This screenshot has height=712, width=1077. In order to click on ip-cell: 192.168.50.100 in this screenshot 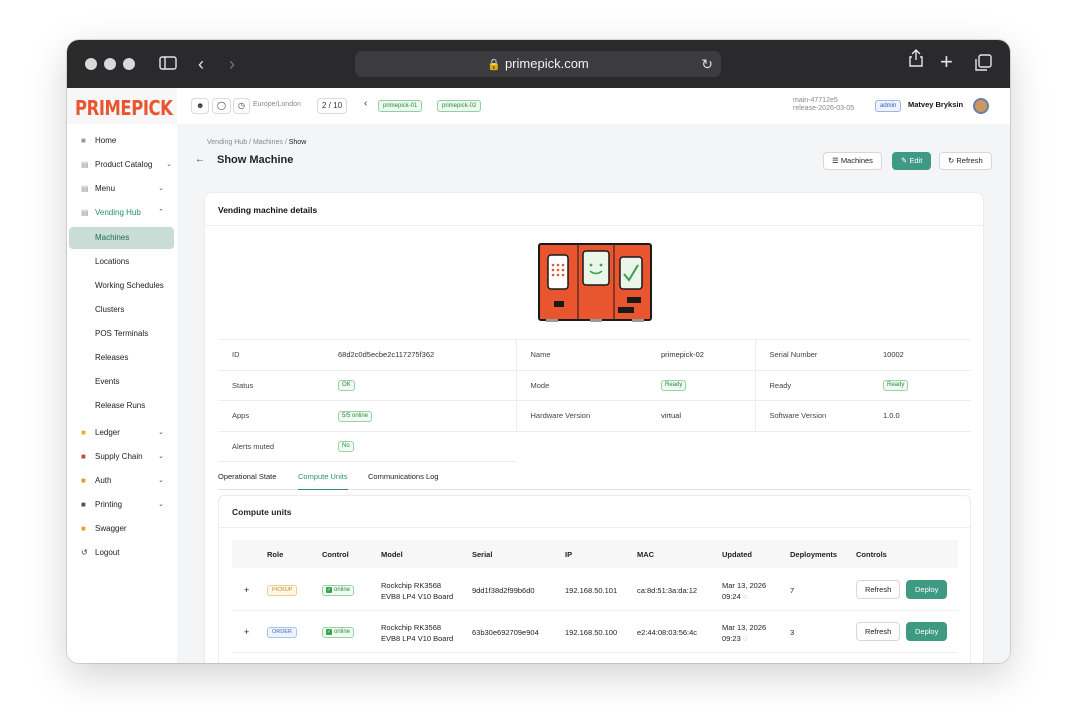, I will do `click(591, 632)`.